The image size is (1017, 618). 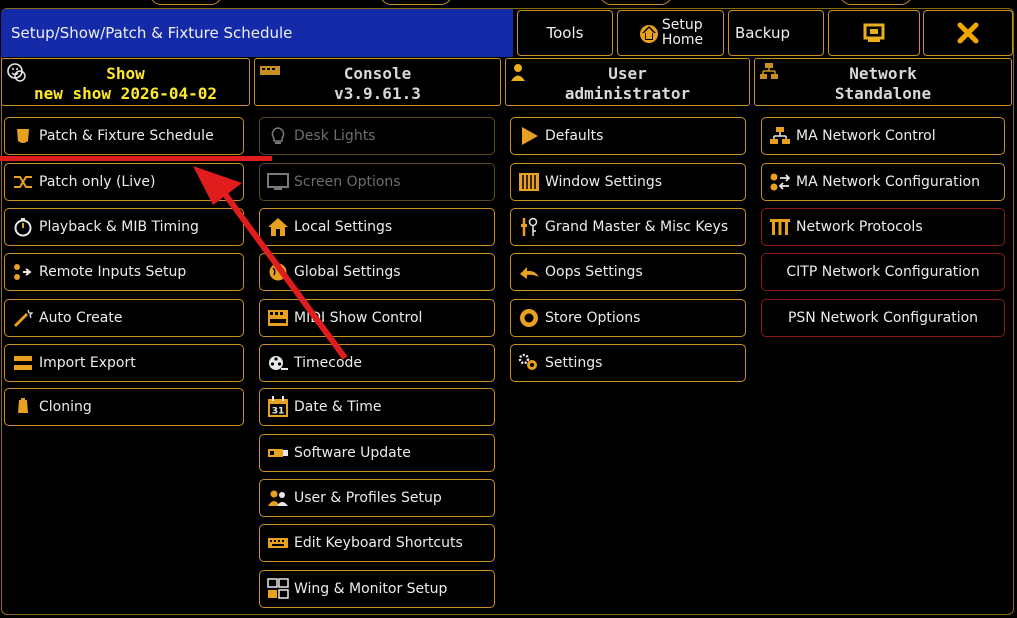 What do you see at coordinates (328, 363) in the screenshot?
I see `timecode-label: Timecode` at bounding box center [328, 363].